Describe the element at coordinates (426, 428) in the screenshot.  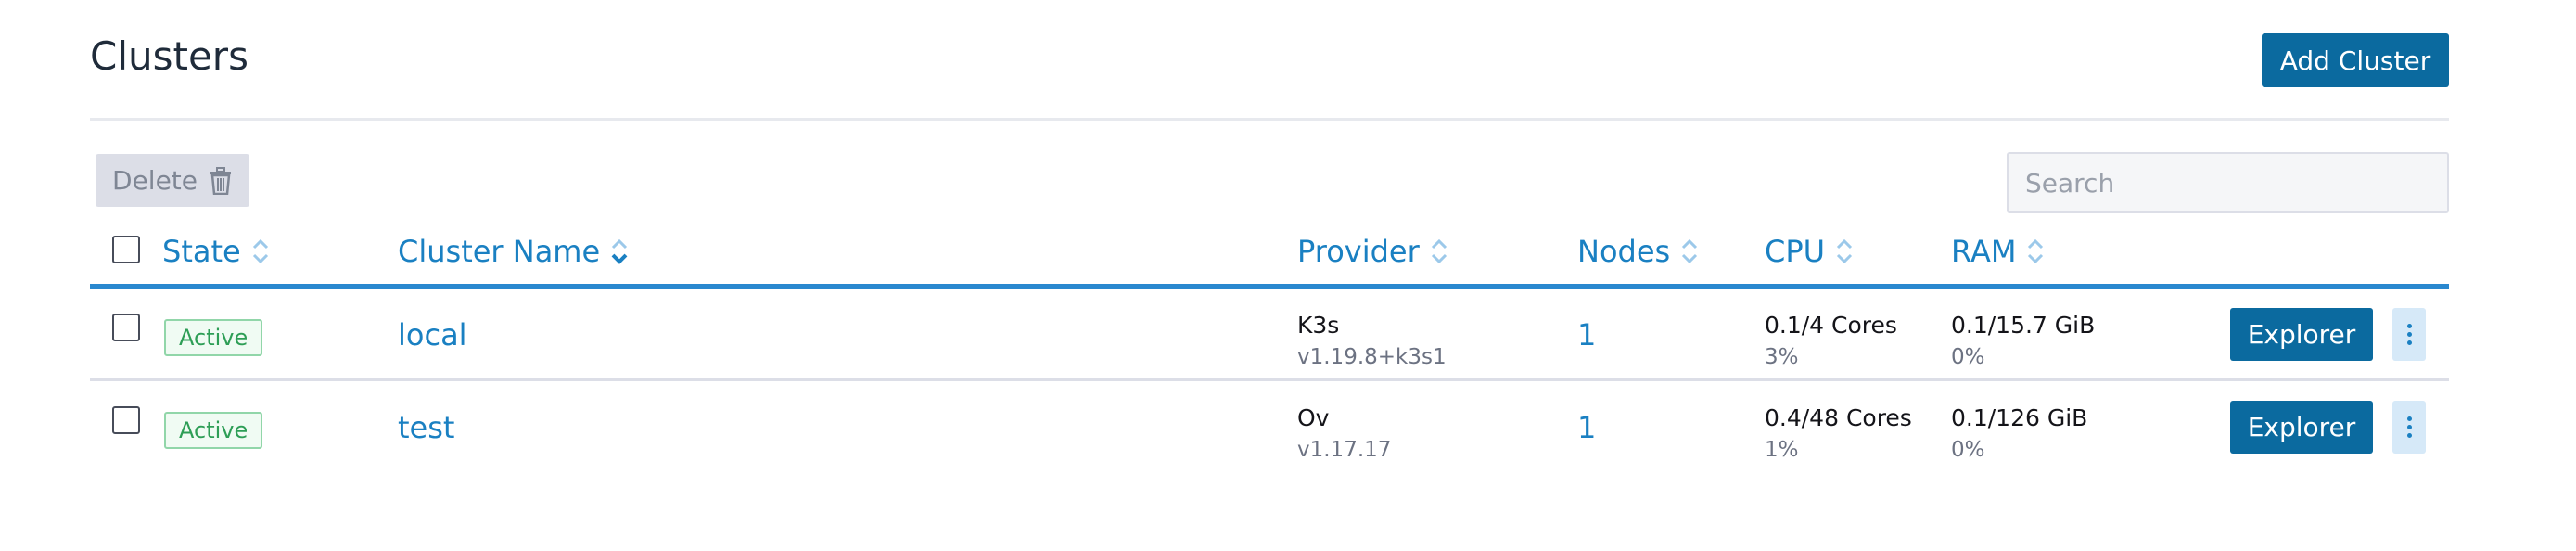
I see `cluster-name-link: test` at that location.